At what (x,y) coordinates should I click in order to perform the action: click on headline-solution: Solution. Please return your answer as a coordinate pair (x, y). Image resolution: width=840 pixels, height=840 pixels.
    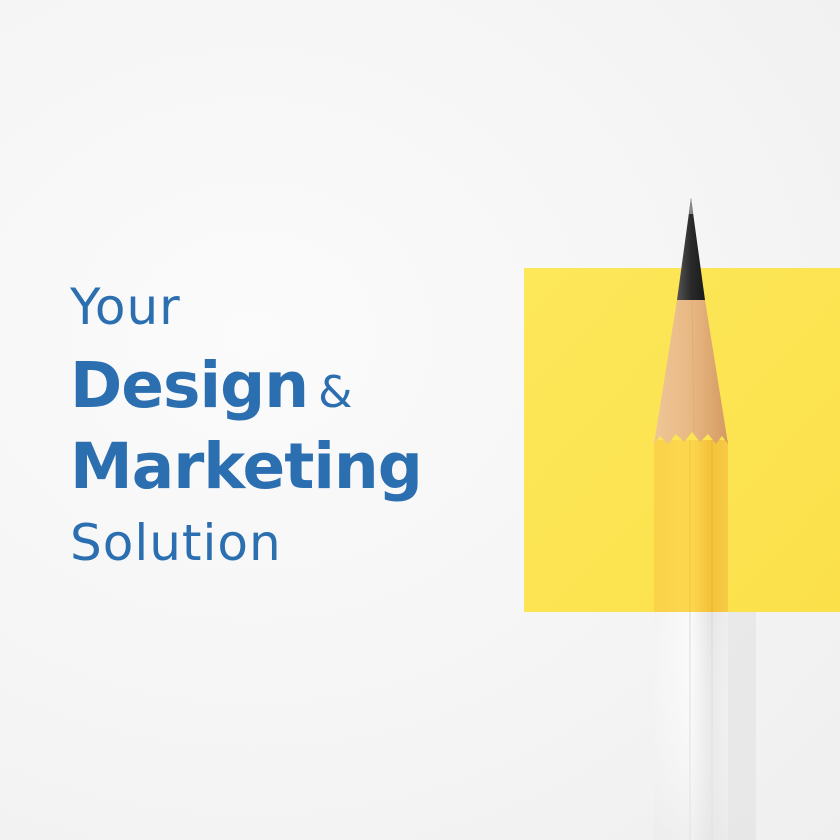
    Looking at the image, I should click on (176, 543).